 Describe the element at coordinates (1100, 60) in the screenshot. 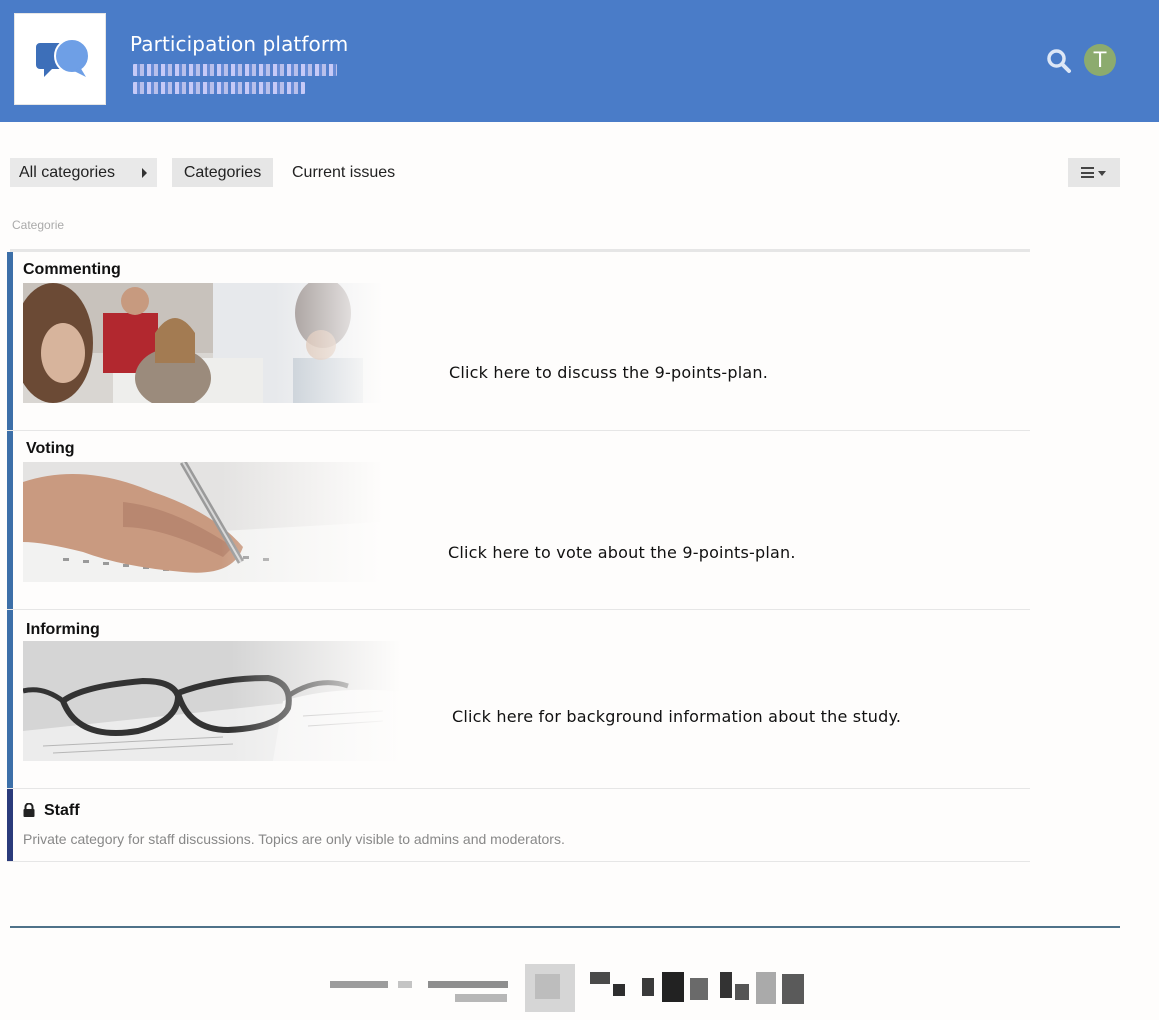

I see `user-avatar: T` at that location.